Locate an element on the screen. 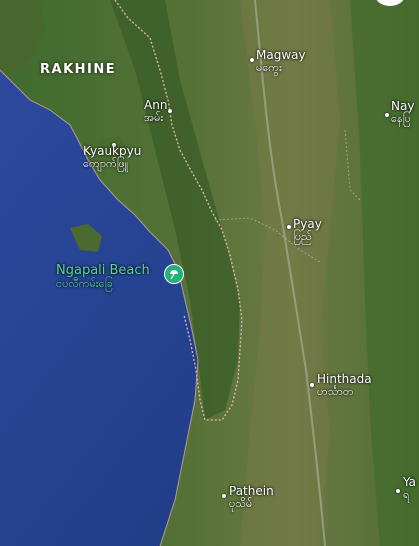 The height and width of the screenshot is (546, 419). place-name: Ya is located at coordinates (410, 482).